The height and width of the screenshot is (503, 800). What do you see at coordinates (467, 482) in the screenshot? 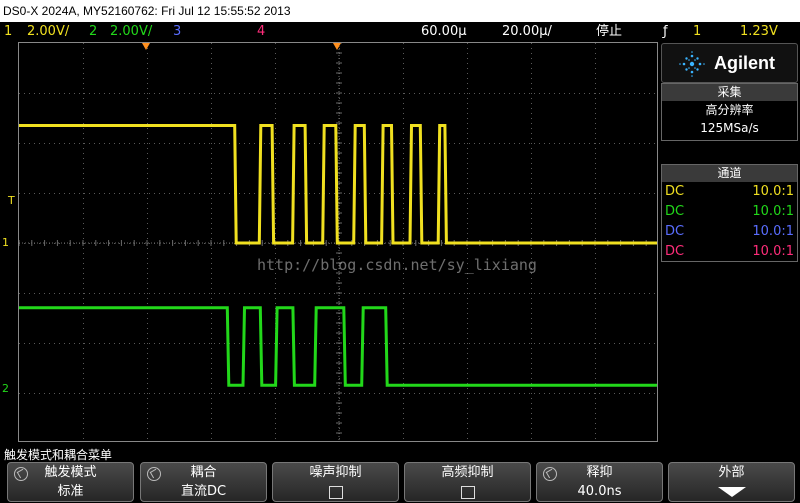
I see `hf-reject-softkey: 高频抑制` at bounding box center [467, 482].